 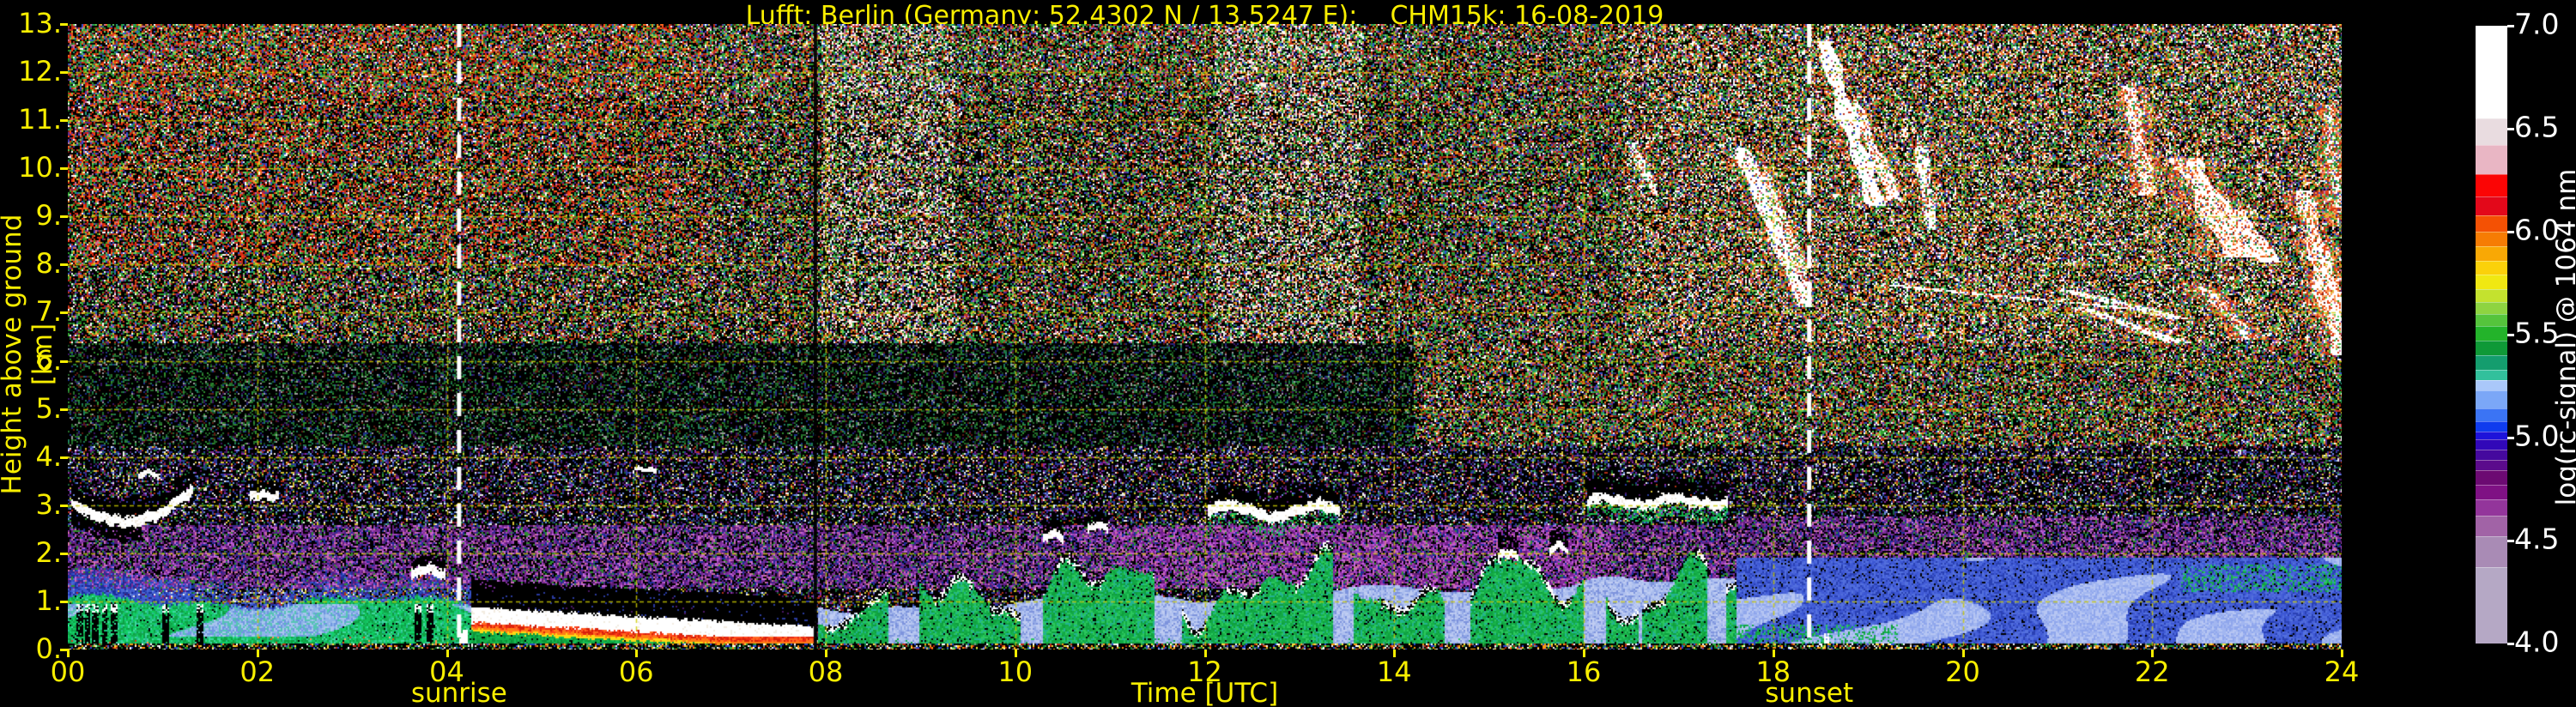 I want to click on x-tick-label: 22, so click(x=2152, y=672).